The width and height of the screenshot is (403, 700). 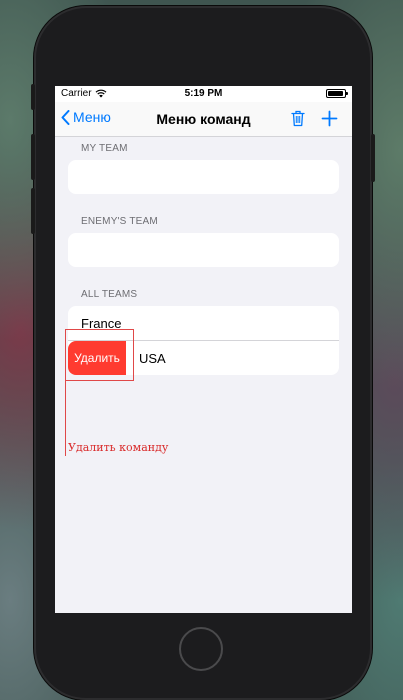 I want to click on all-teams-header: ALL TEAMS, so click(x=109, y=294).